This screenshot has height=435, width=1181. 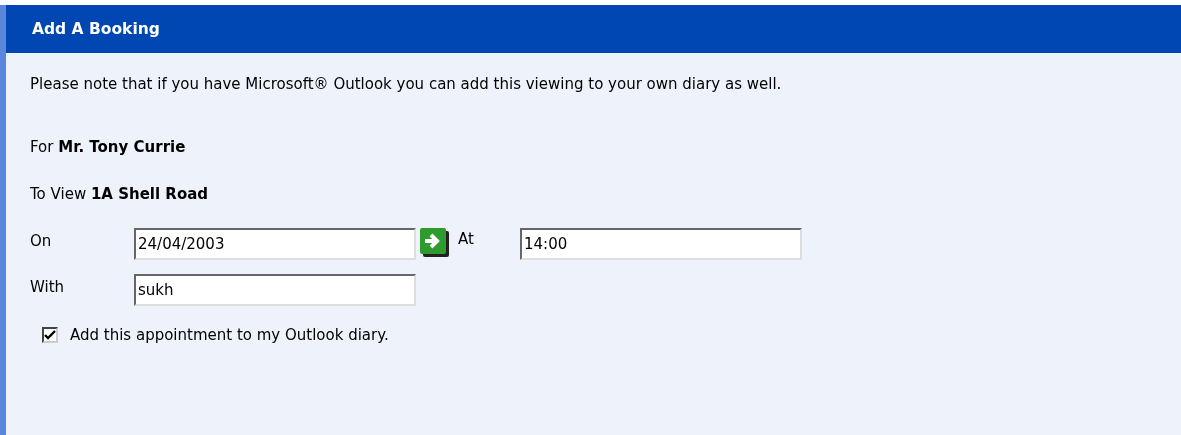 What do you see at coordinates (593, 29) in the screenshot?
I see `panel-title: Add A Booking` at bounding box center [593, 29].